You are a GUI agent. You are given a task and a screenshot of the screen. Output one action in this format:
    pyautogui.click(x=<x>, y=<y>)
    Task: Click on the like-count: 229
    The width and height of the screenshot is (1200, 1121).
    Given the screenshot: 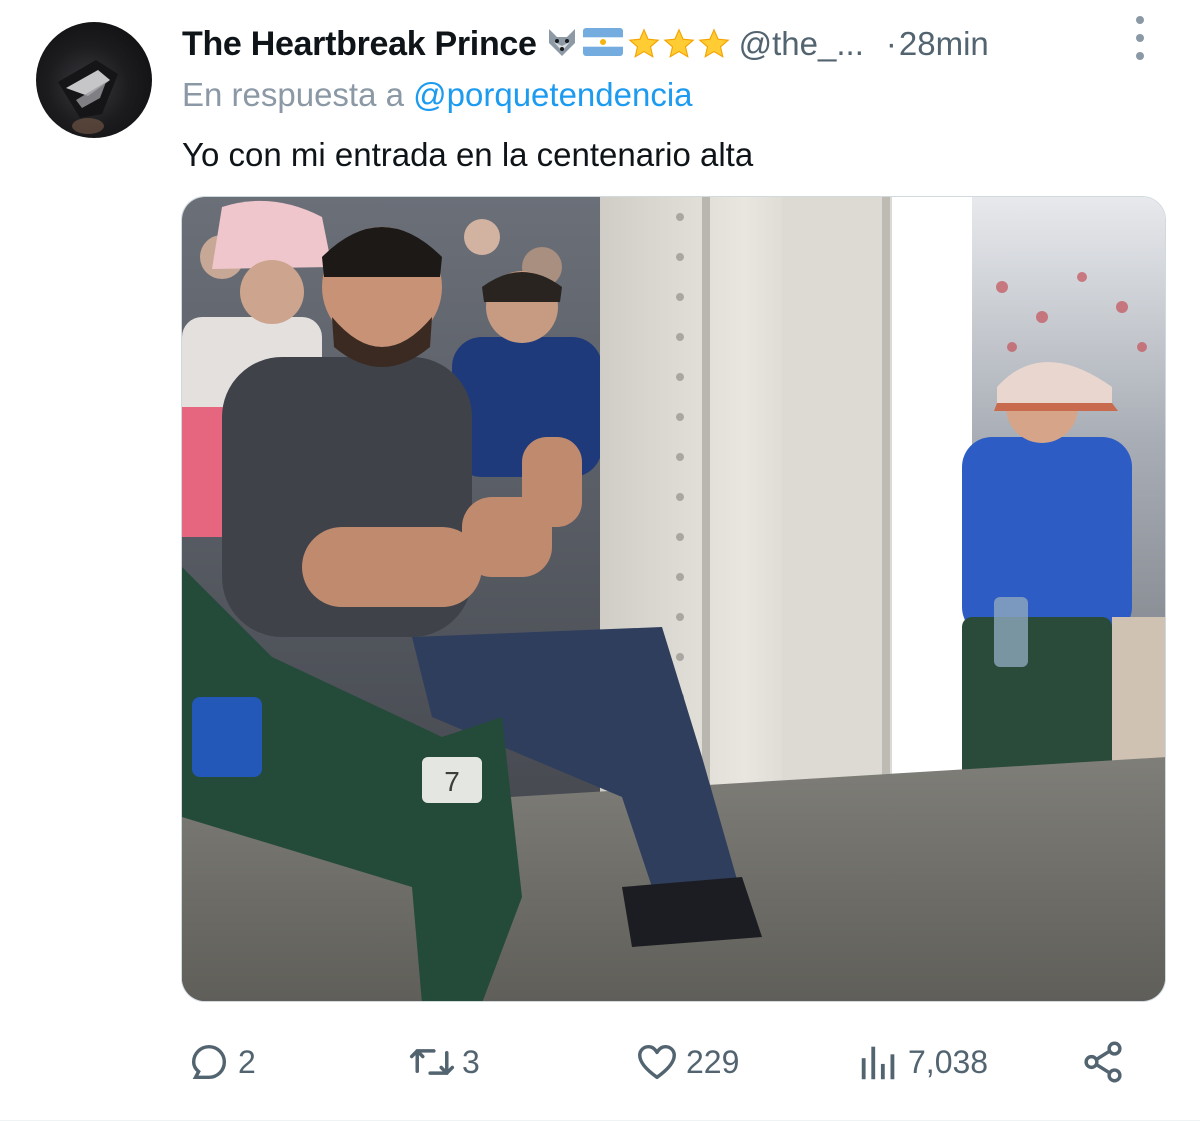 What is the action you would take?
    pyautogui.click(x=713, y=1061)
    